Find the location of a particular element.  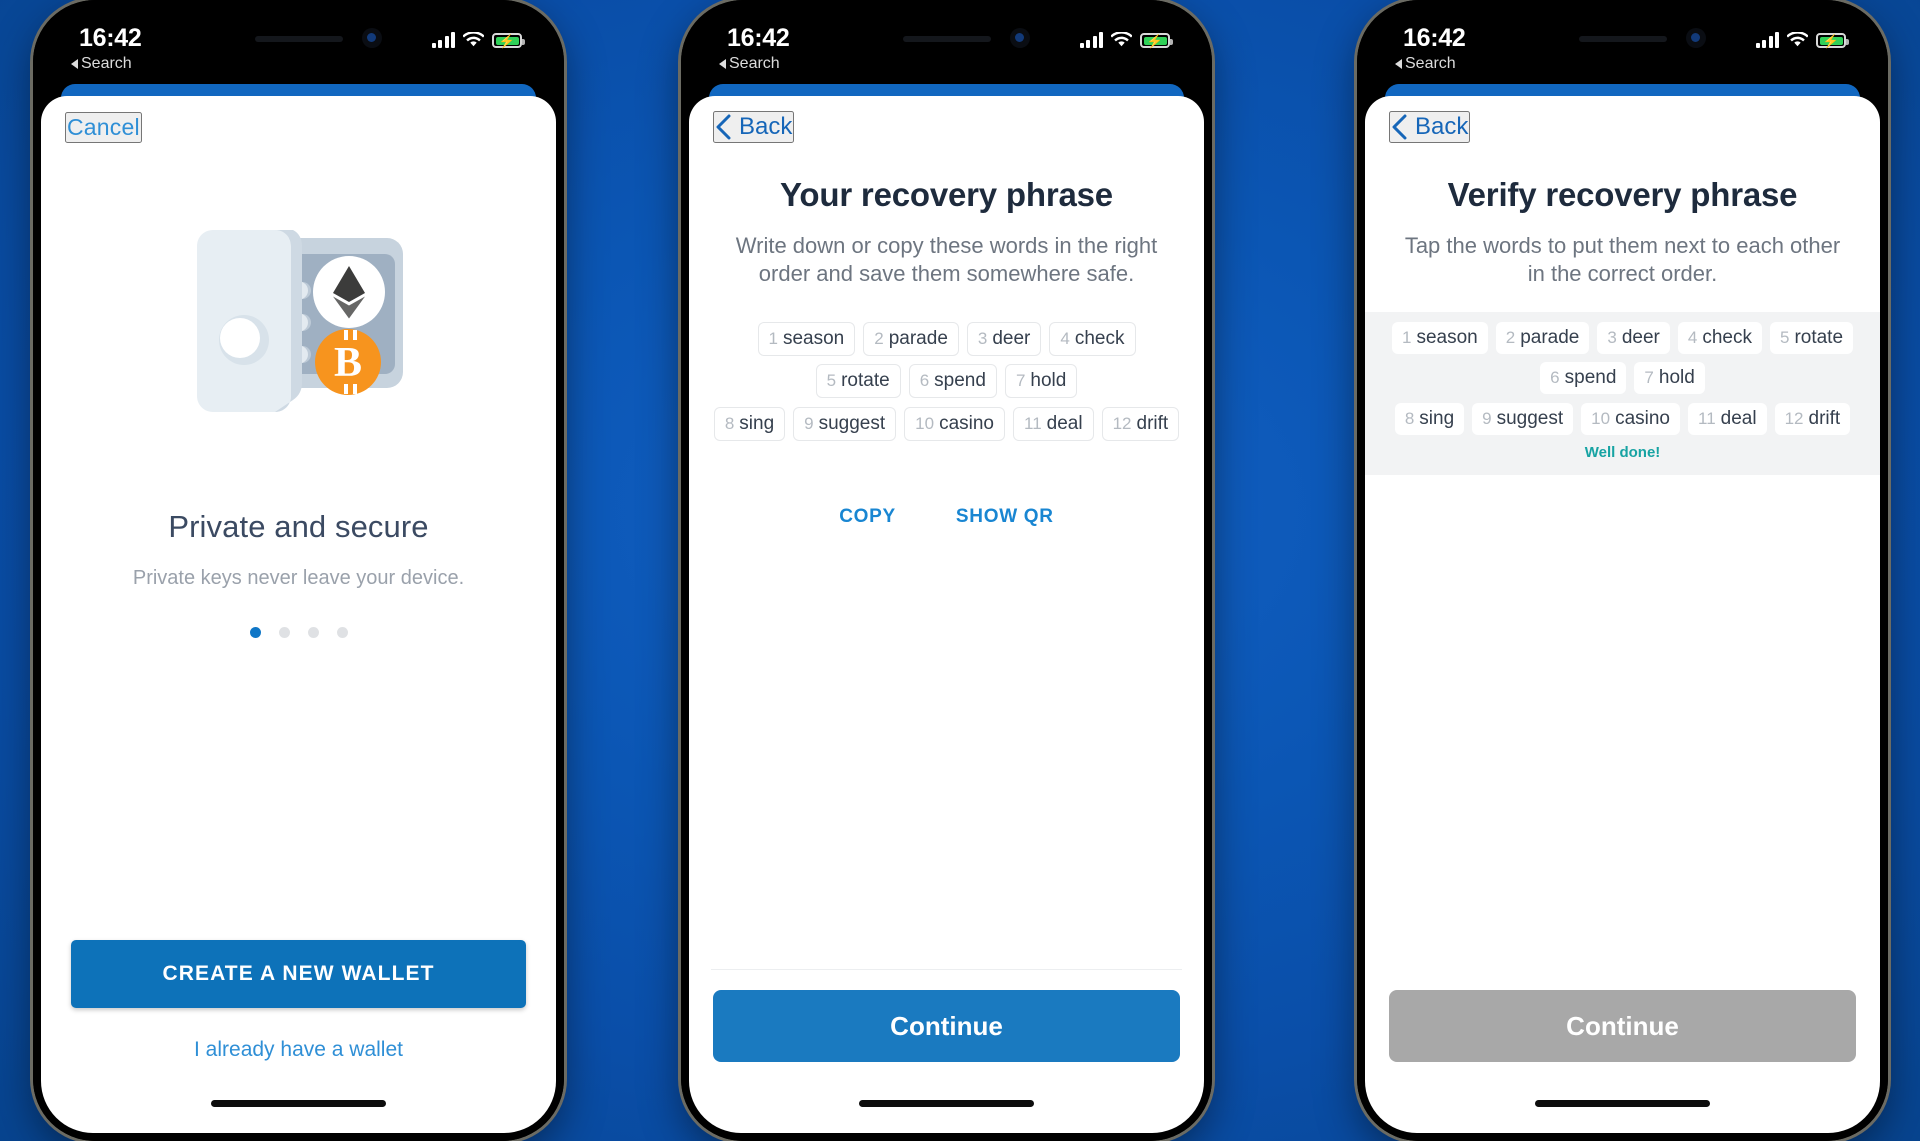

word-index: 8 is located at coordinates (729, 424).